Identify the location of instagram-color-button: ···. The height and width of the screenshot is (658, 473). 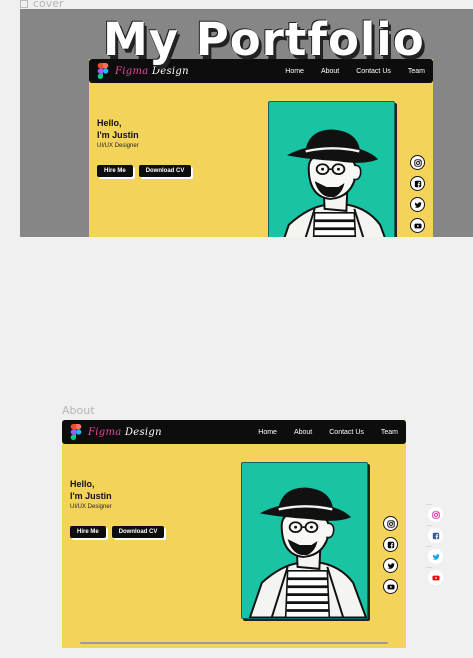
(434, 512).